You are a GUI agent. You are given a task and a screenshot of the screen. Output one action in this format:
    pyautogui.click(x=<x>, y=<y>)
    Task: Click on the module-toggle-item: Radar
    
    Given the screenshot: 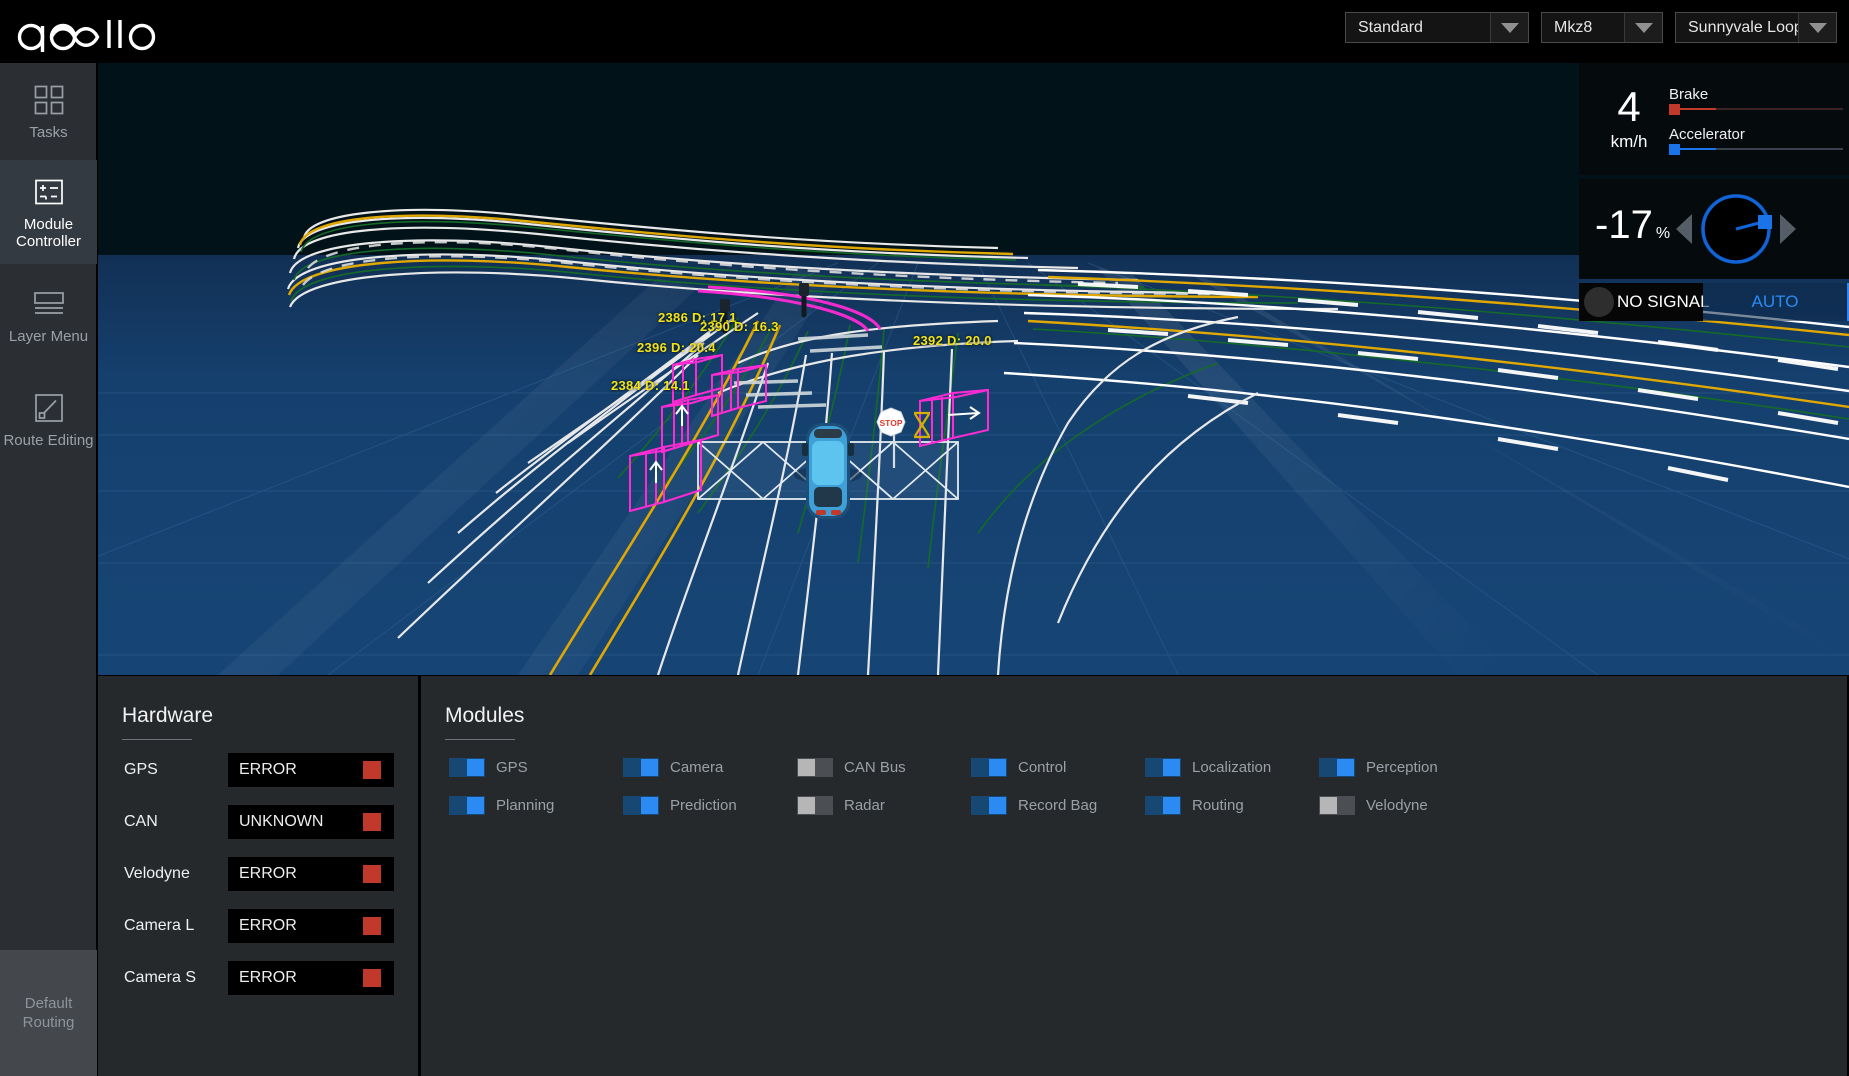 What is the action you would take?
    pyautogui.click(x=884, y=805)
    